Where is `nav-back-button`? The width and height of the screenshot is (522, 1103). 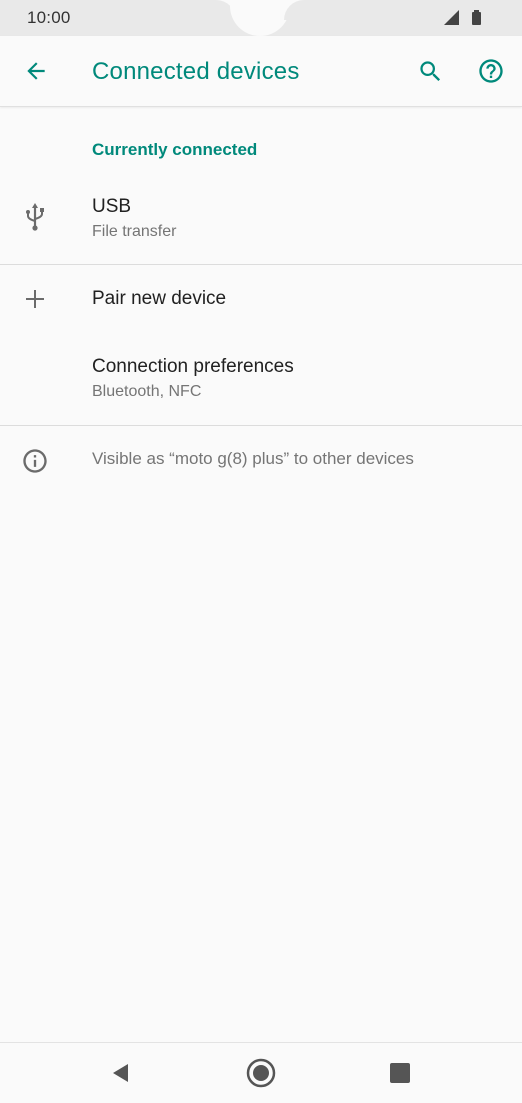 nav-back-button is located at coordinates (120, 1073).